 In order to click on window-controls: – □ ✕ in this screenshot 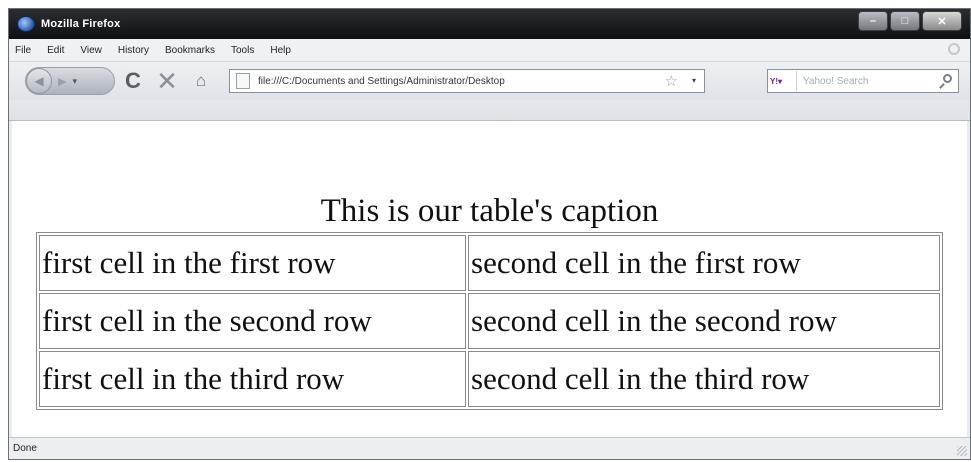, I will do `click(909, 21)`.